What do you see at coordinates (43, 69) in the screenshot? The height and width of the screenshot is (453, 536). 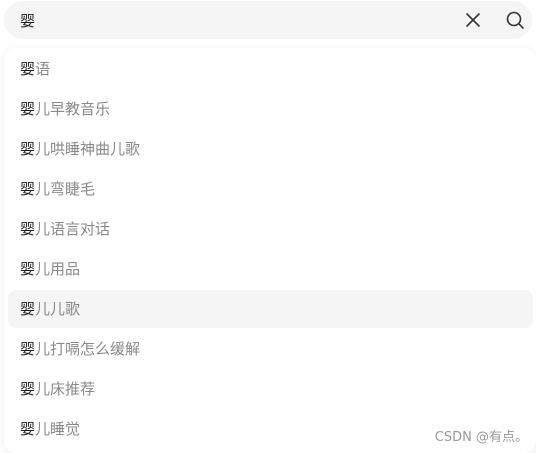 I see `suggestion-completion-text: 语` at bounding box center [43, 69].